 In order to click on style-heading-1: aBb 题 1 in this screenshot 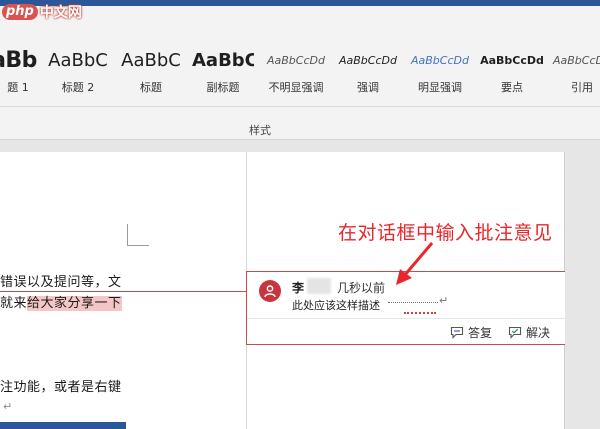, I will do `click(19, 76)`.